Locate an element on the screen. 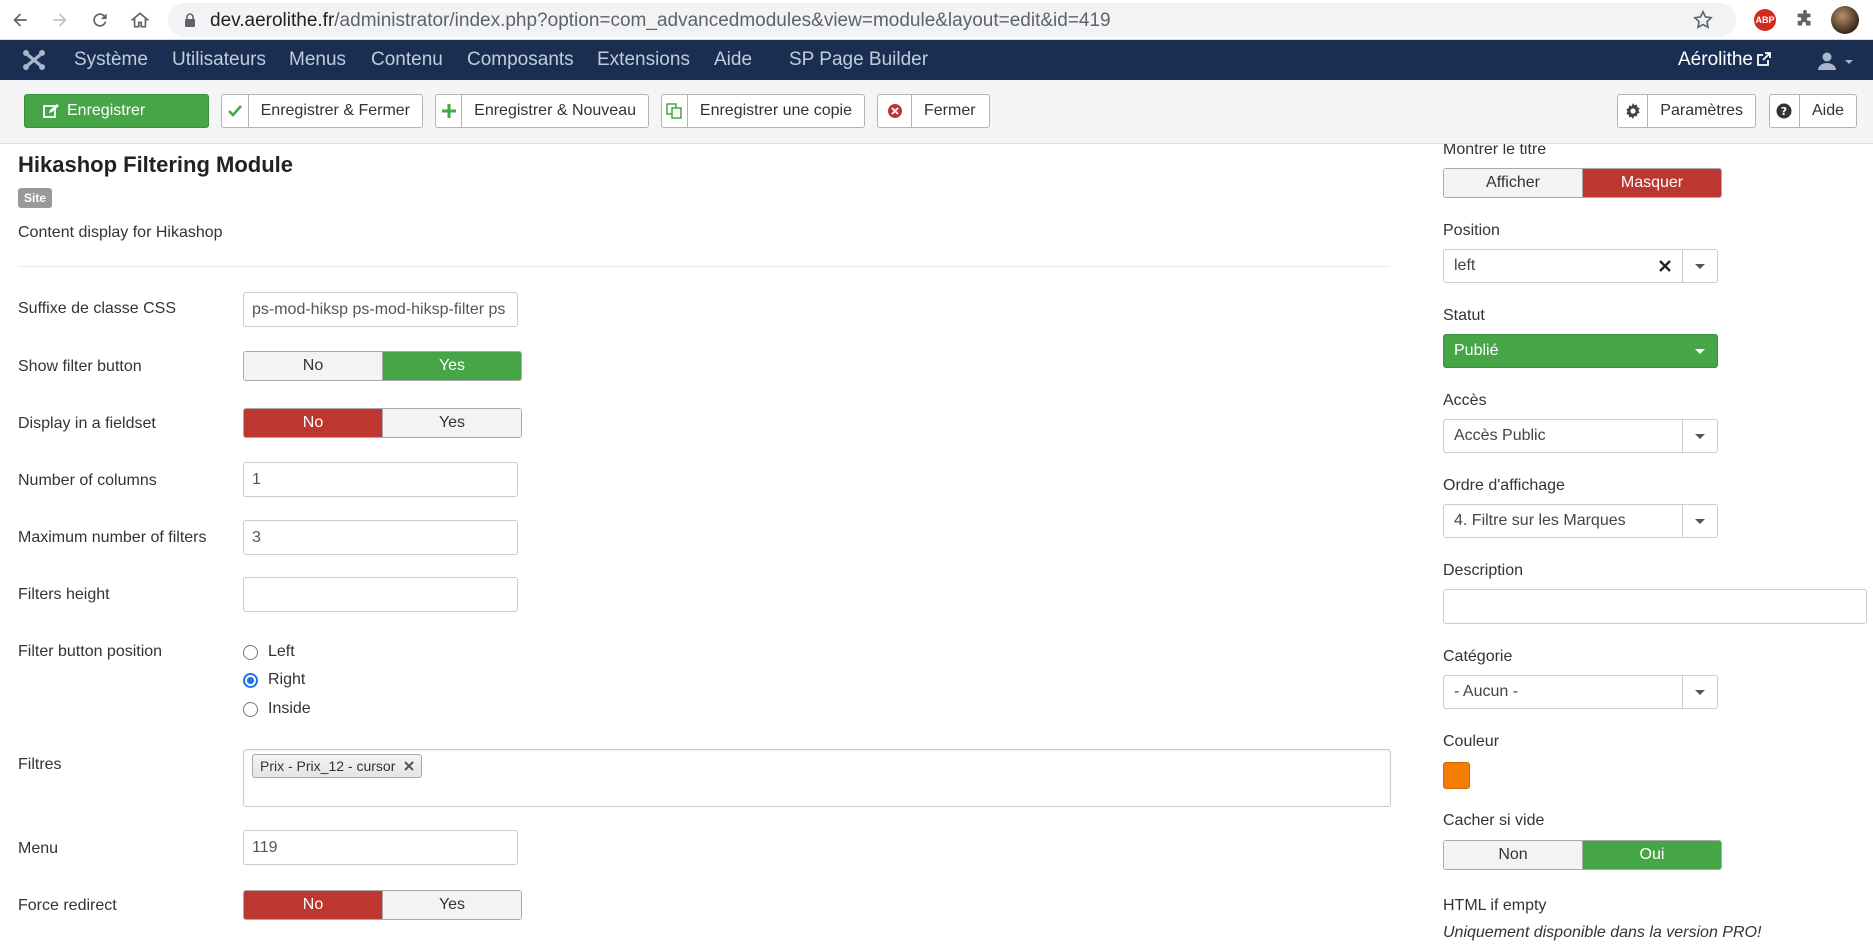 Image resolution: width=1873 pixels, height=944 pixels. nav-extensions: Extensions is located at coordinates (643, 60).